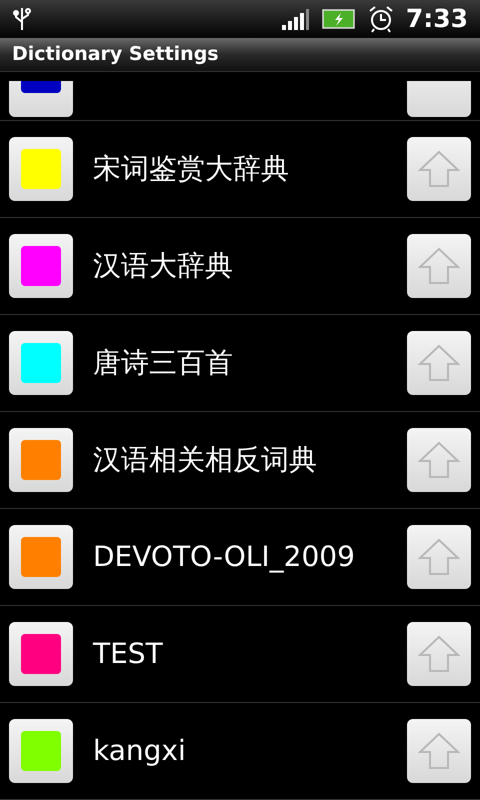  What do you see at coordinates (224, 557) in the screenshot?
I see `dictionary-name: DEVOTO-OLI_2009` at bounding box center [224, 557].